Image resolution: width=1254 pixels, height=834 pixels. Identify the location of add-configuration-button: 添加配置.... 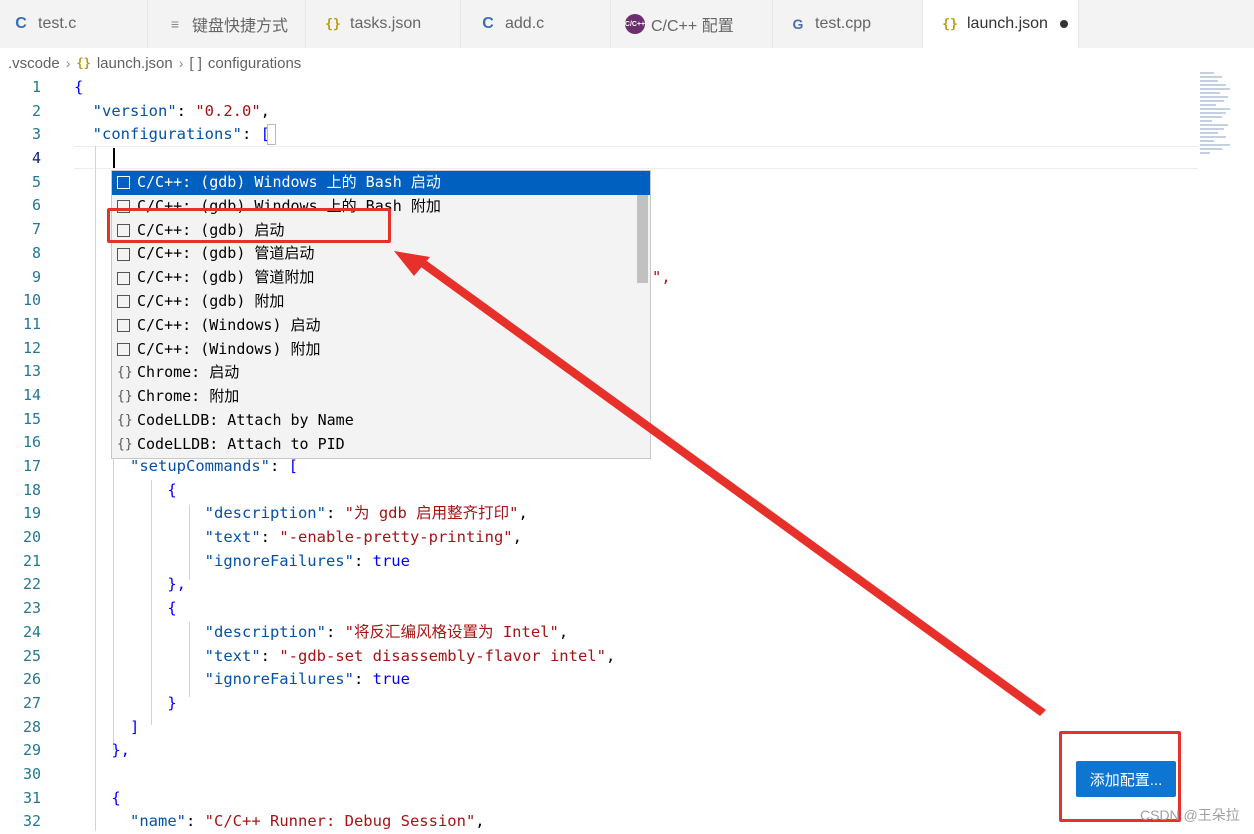
(1126, 779).